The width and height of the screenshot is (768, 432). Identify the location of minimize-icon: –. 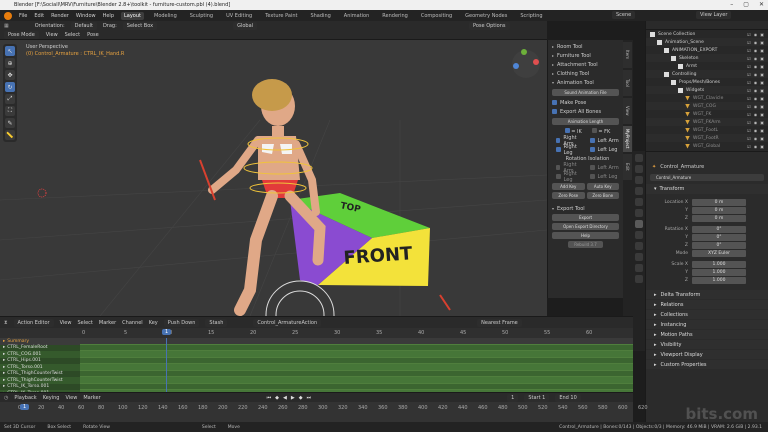
(731, 4).